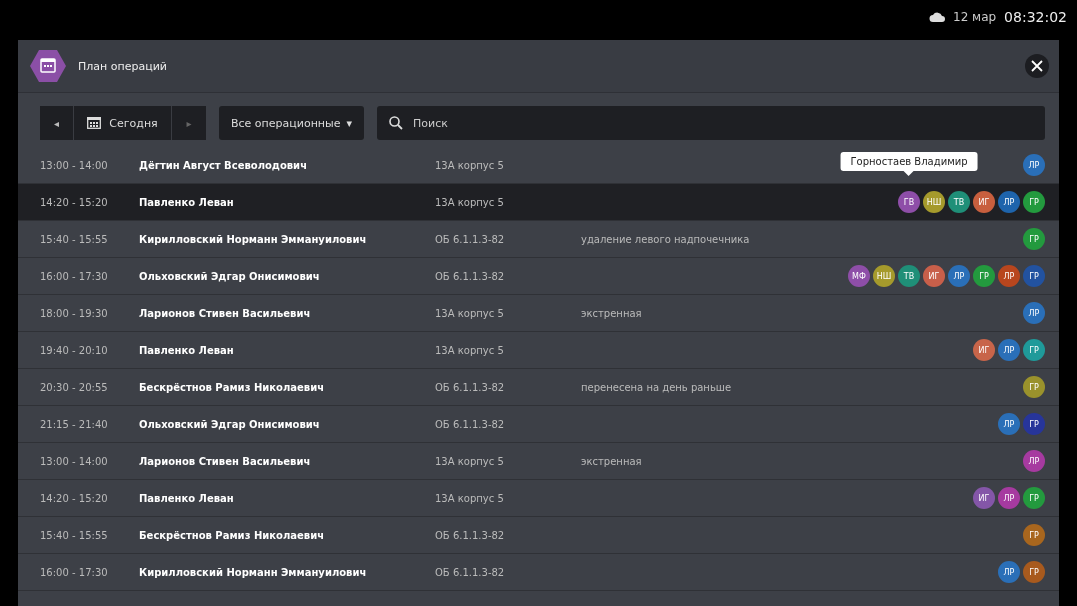 Image resolution: width=1077 pixels, height=606 pixels. What do you see at coordinates (538, 202) in the screenshot?
I see `table-row: 14:20 - 15:20 Павленко Леван 13А корпус 5 ГВ НШ ТВ ИГ ЛР ГР` at bounding box center [538, 202].